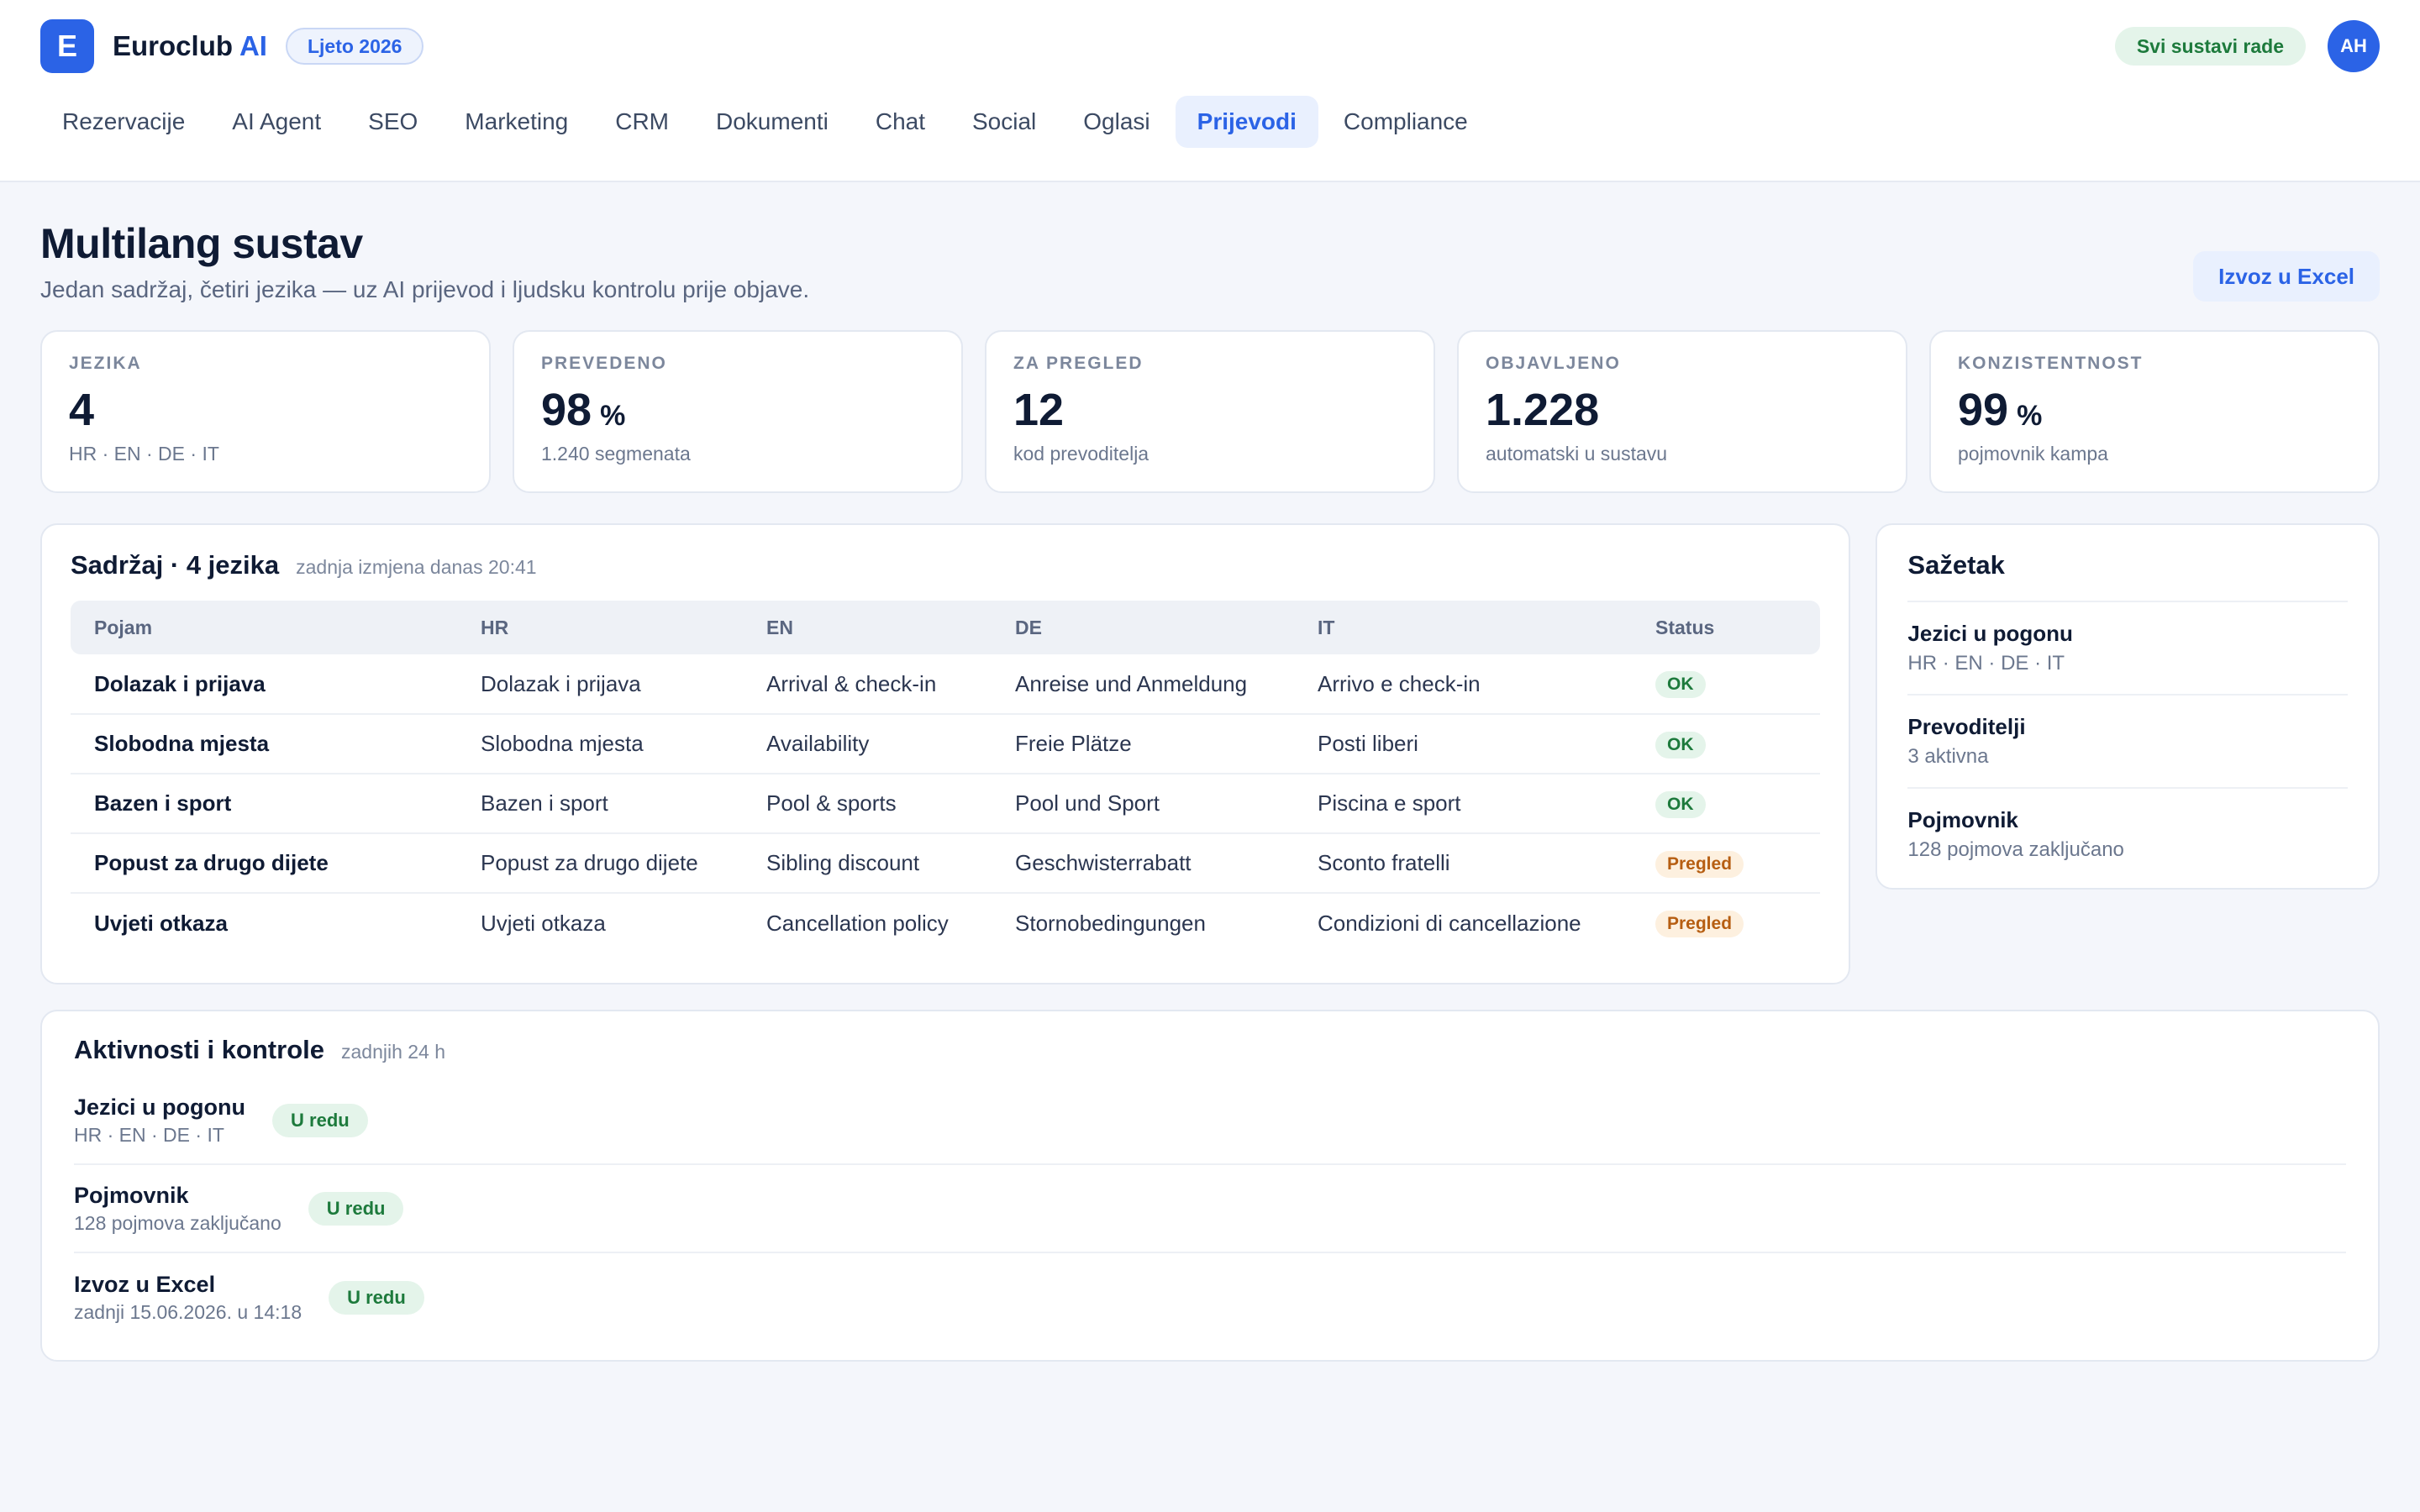 The width and height of the screenshot is (2420, 1512). Describe the element at coordinates (149, 1134) in the screenshot. I see `activity-sub: HR · EN · DE · IT` at that location.